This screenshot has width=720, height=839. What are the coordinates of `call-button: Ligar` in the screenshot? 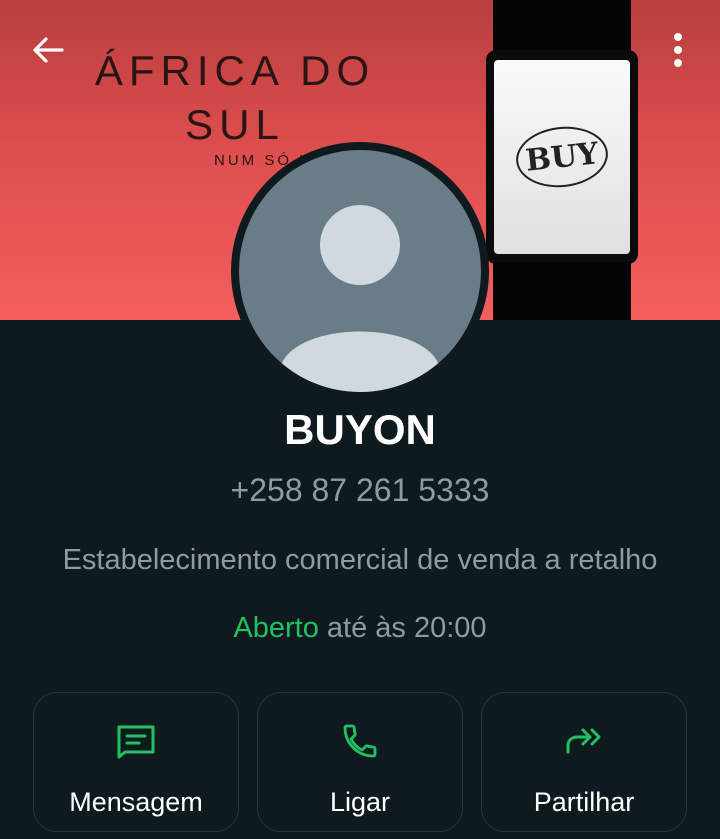 It's located at (360, 762).